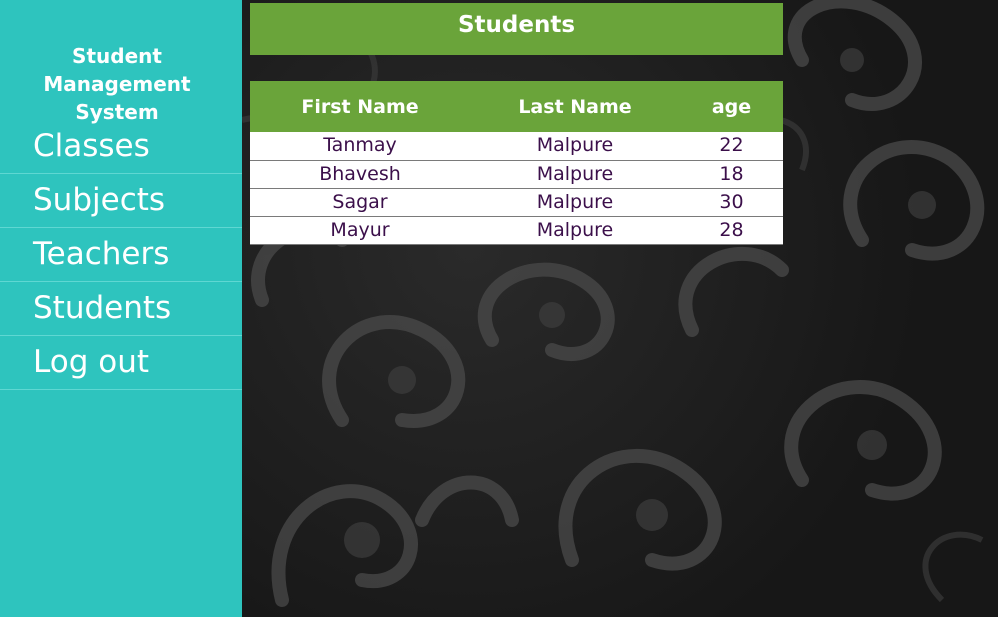 The image size is (998, 617). I want to click on cell-first-name: Mayur, so click(360, 230).